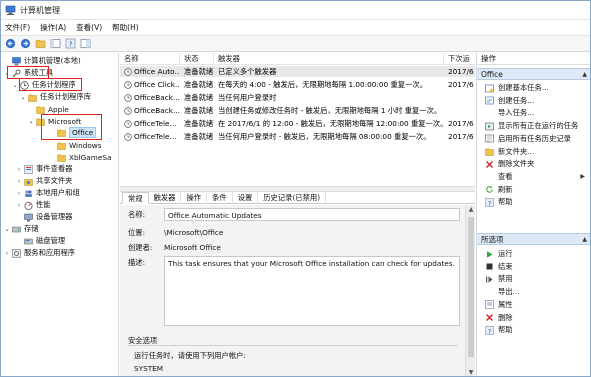 Image resolution: width=591 pixels, height=377 pixels. What do you see at coordinates (55, 43) in the screenshot?
I see `console-tree-icon` at bounding box center [55, 43].